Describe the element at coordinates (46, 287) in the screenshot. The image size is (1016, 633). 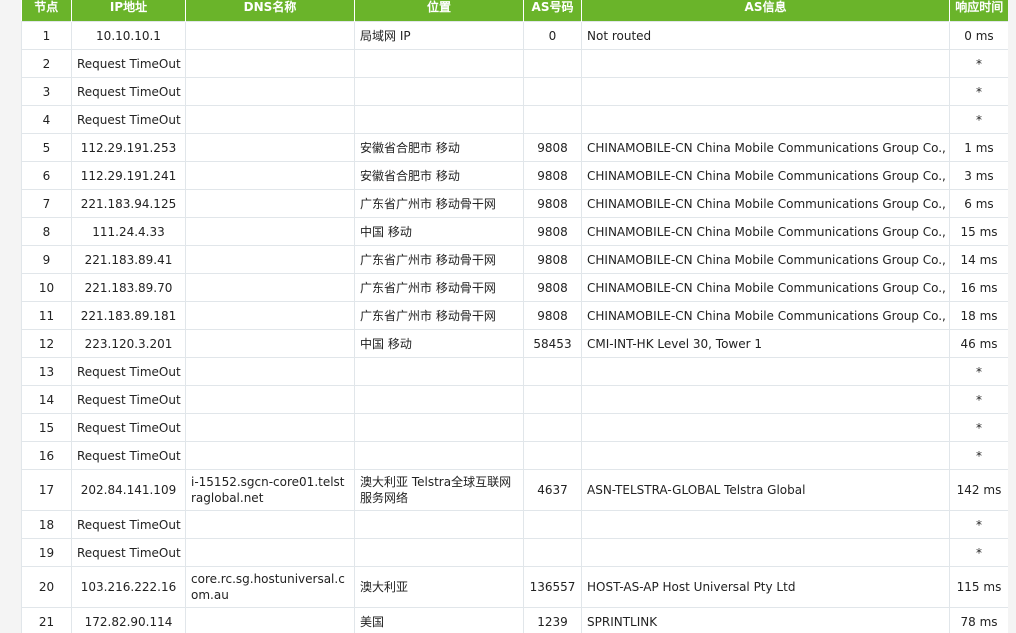
I see `node-cell: 10` at that location.